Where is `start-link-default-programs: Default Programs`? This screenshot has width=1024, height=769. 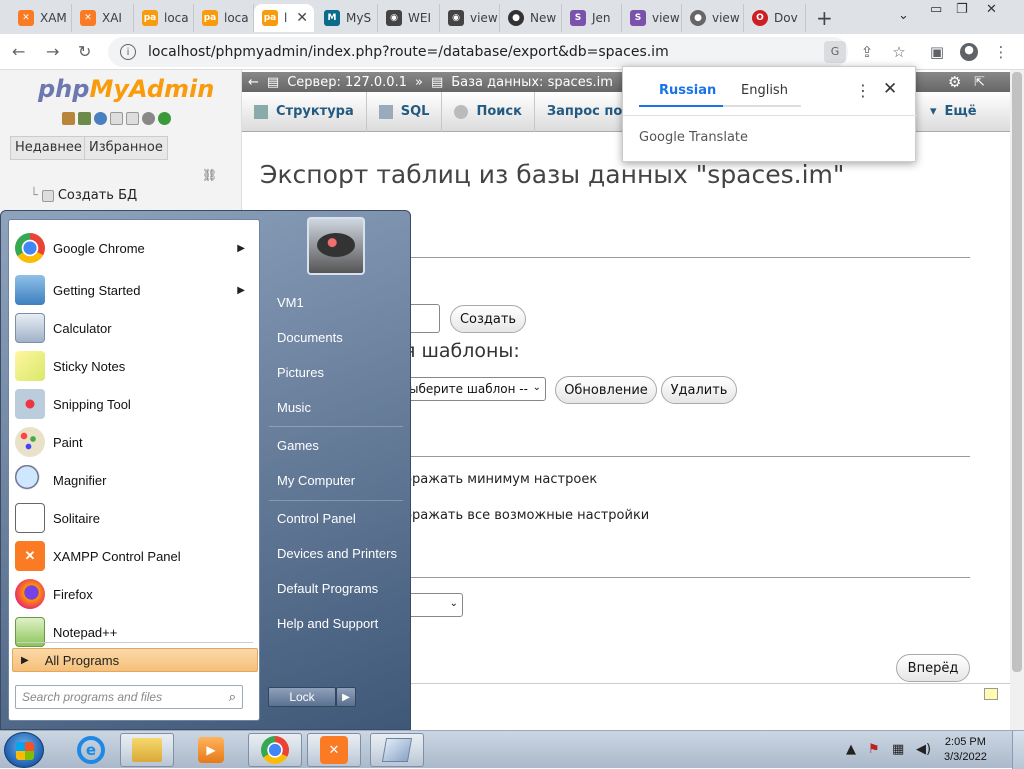 start-link-default-programs: Default Programs is located at coordinates (337, 588).